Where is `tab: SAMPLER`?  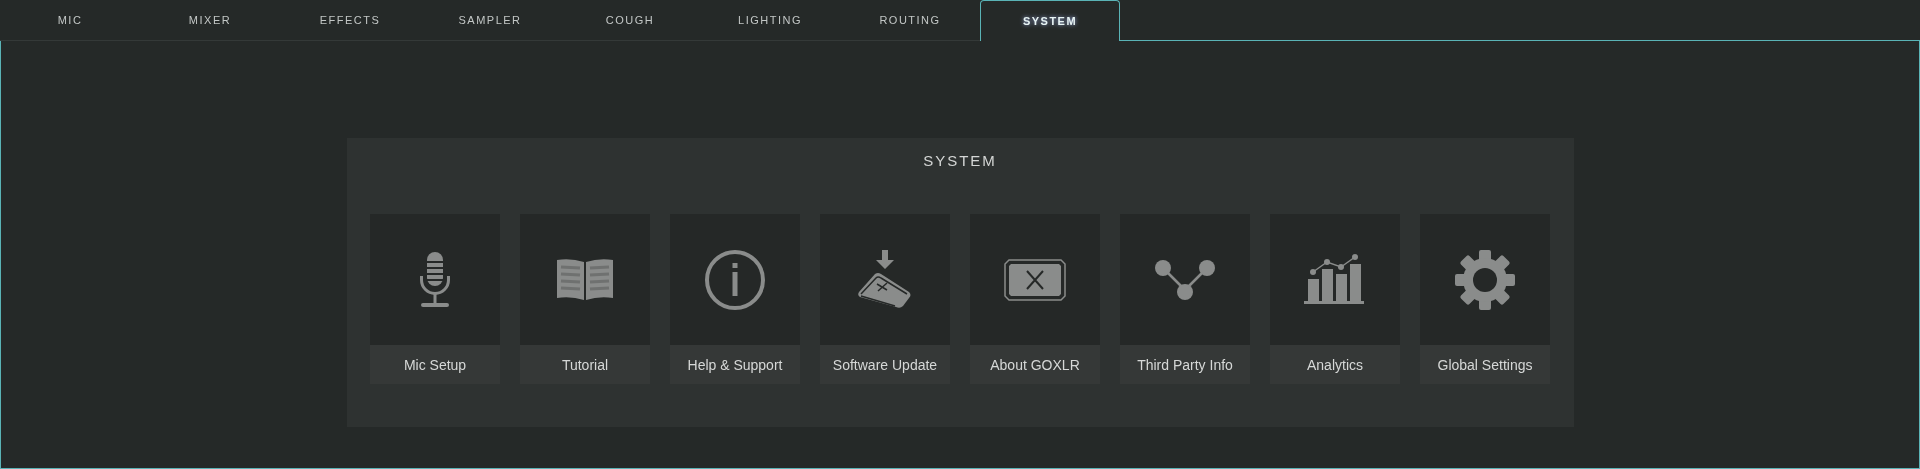
tab: SAMPLER is located at coordinates (490, 20).